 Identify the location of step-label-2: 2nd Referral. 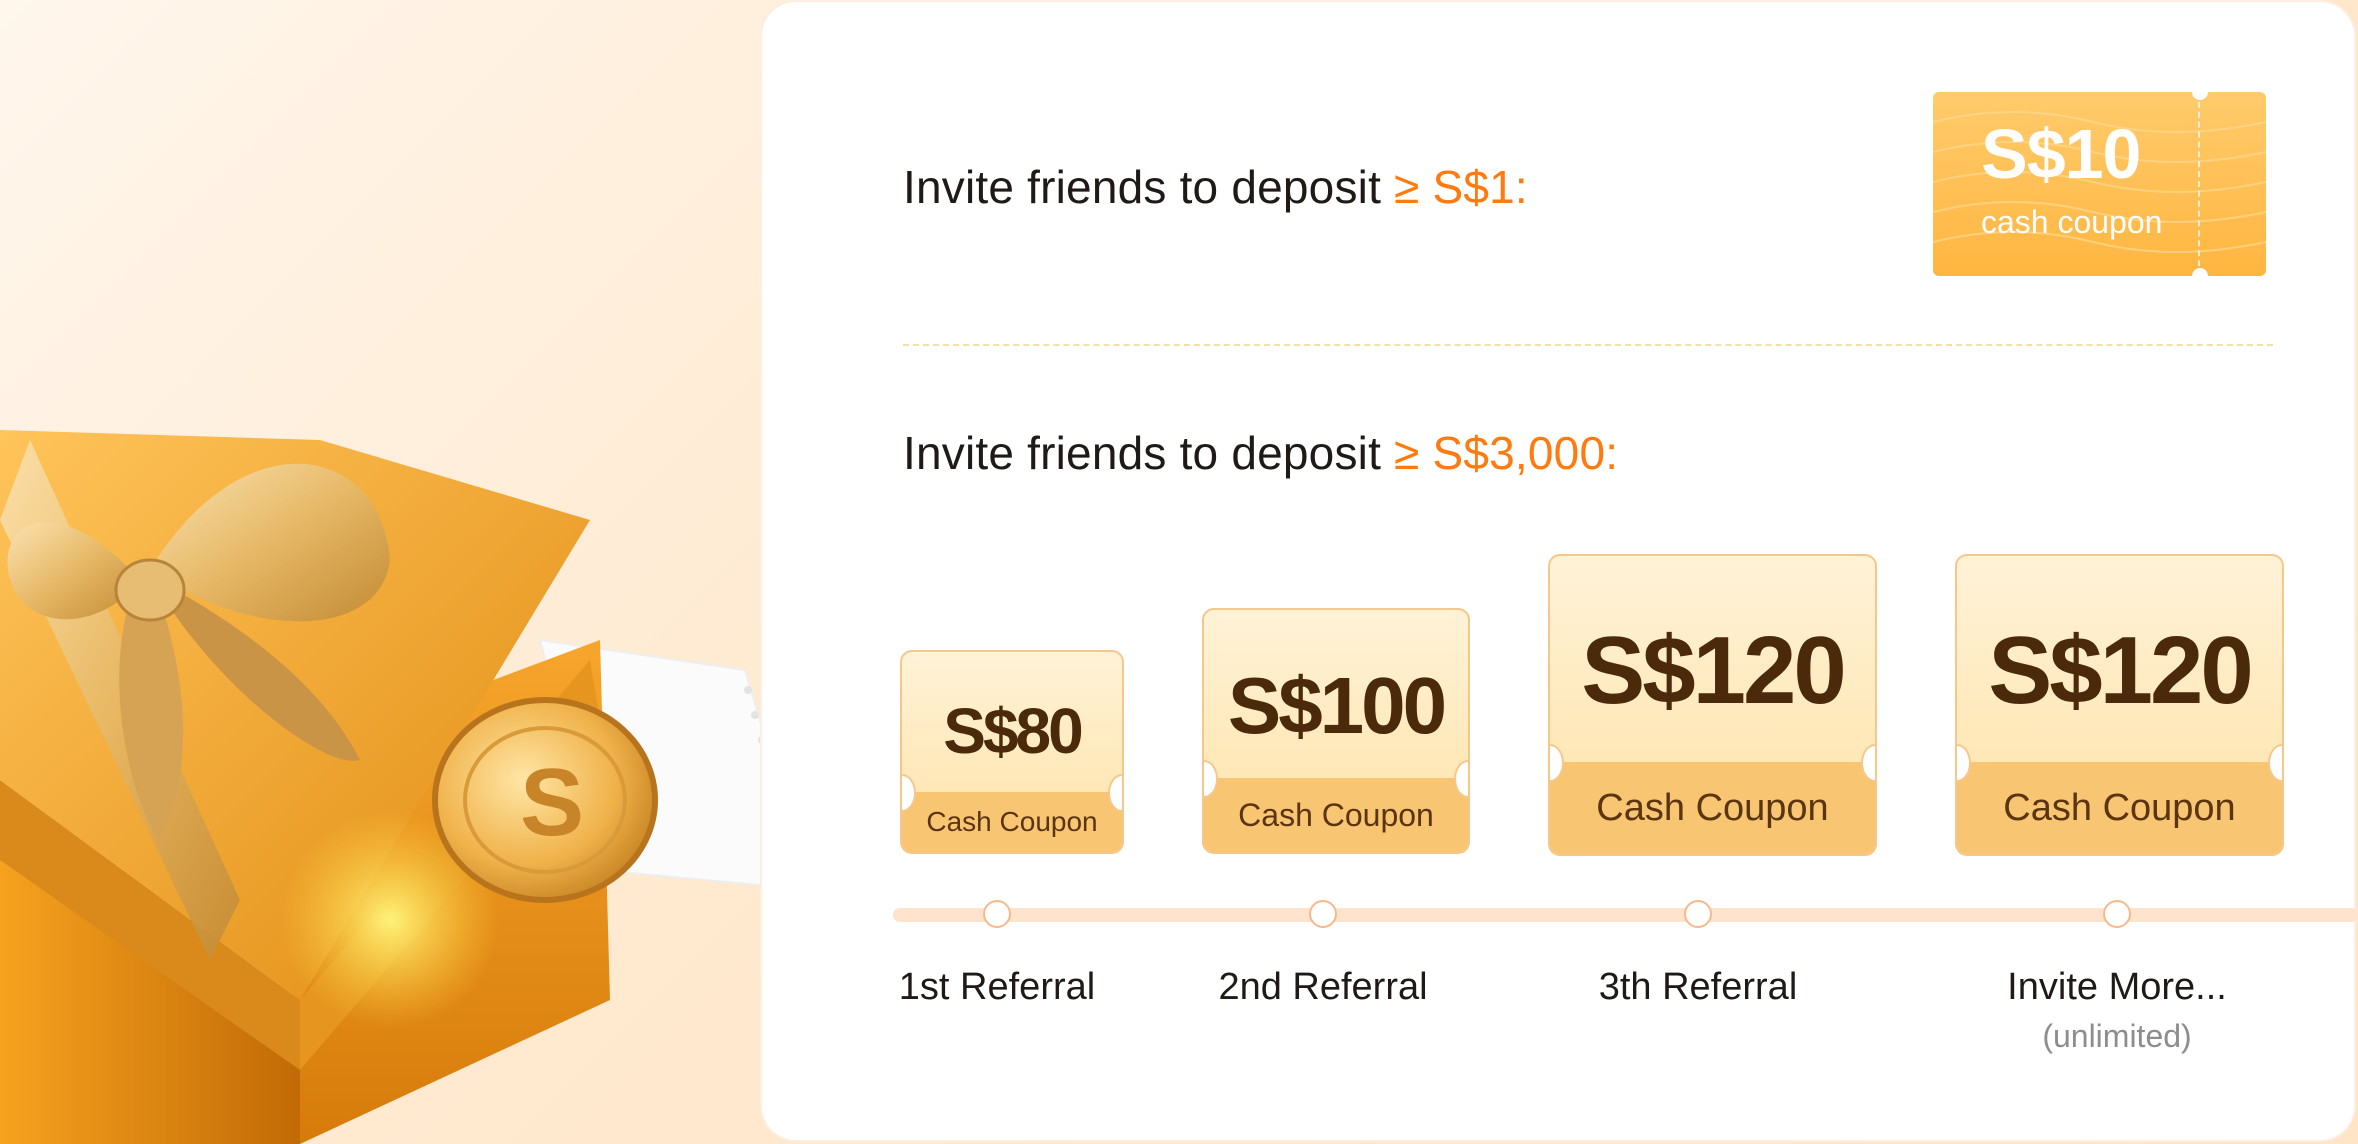
(1323, 987).